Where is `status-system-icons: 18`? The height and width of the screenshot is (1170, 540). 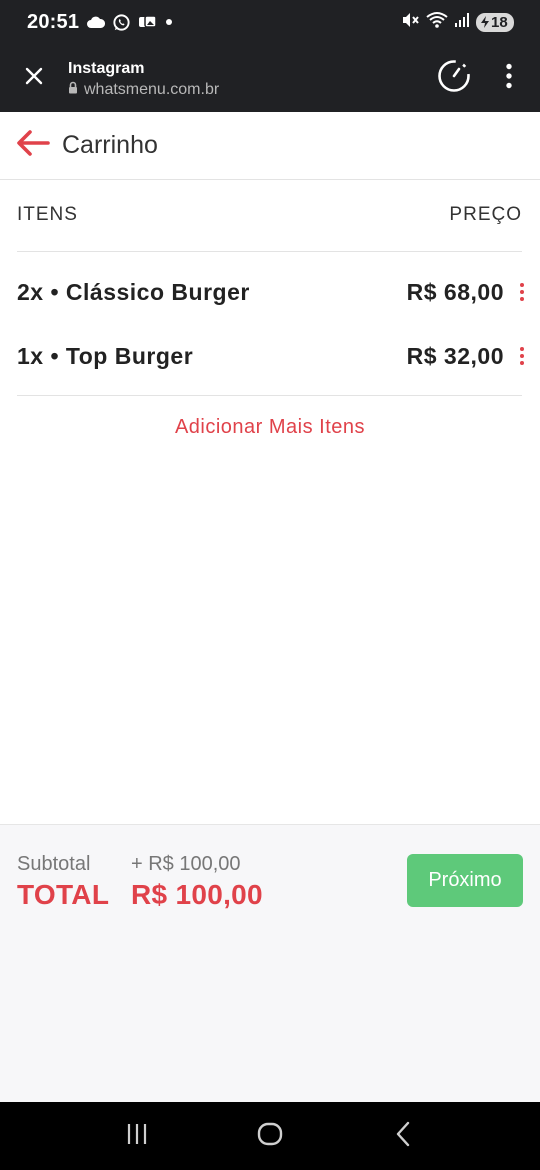 status-system-icons: 18 is located at coordinates (458, 22).